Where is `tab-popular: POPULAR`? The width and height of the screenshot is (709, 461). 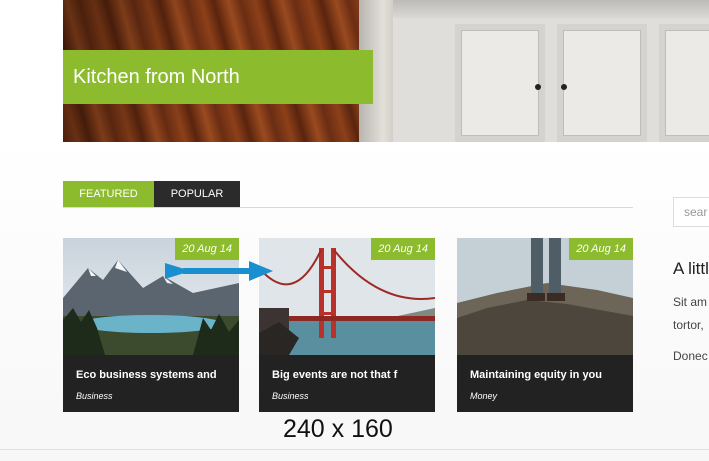
tab-popular: POPULAR is located at coordinates (197, 194).